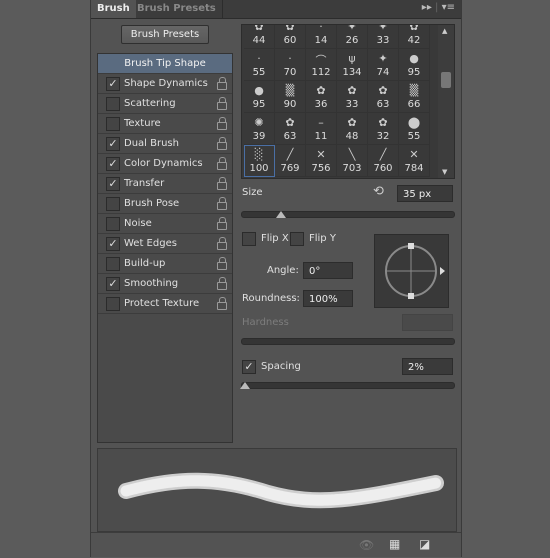  What do you see at coordinates (352, 161) in the screenshot?
I see `brush-tip: ╲ 703` at bounding box center [352, 161].